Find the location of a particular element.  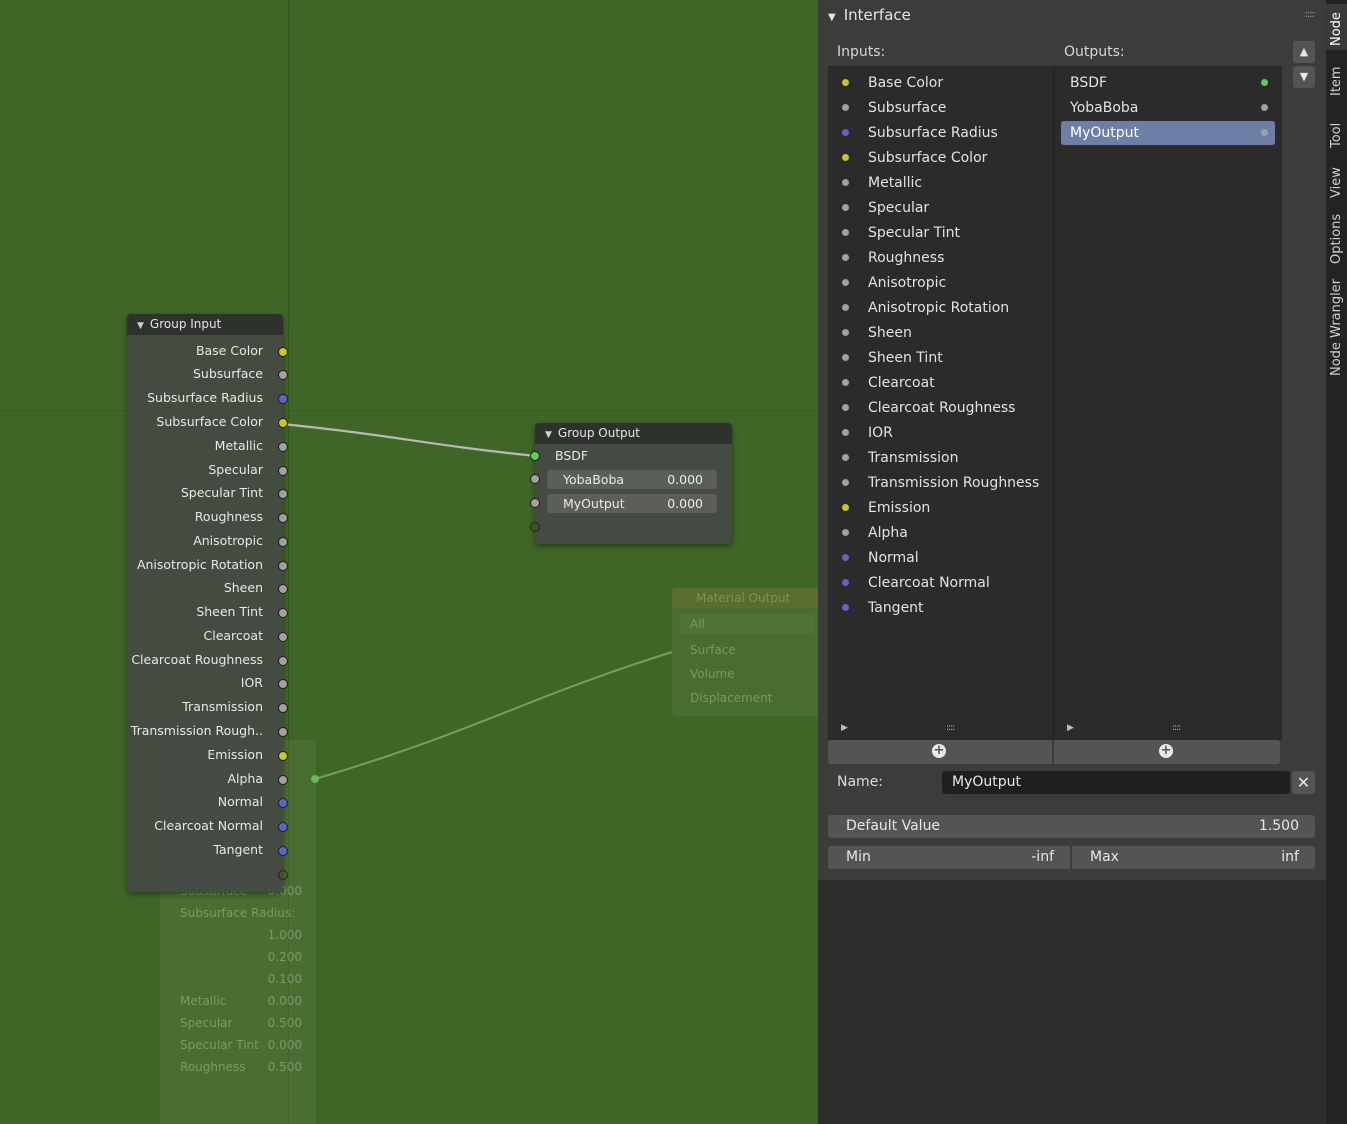

tab-node-wrangler: Node Wrangler is located at coordinates (1336, 327).